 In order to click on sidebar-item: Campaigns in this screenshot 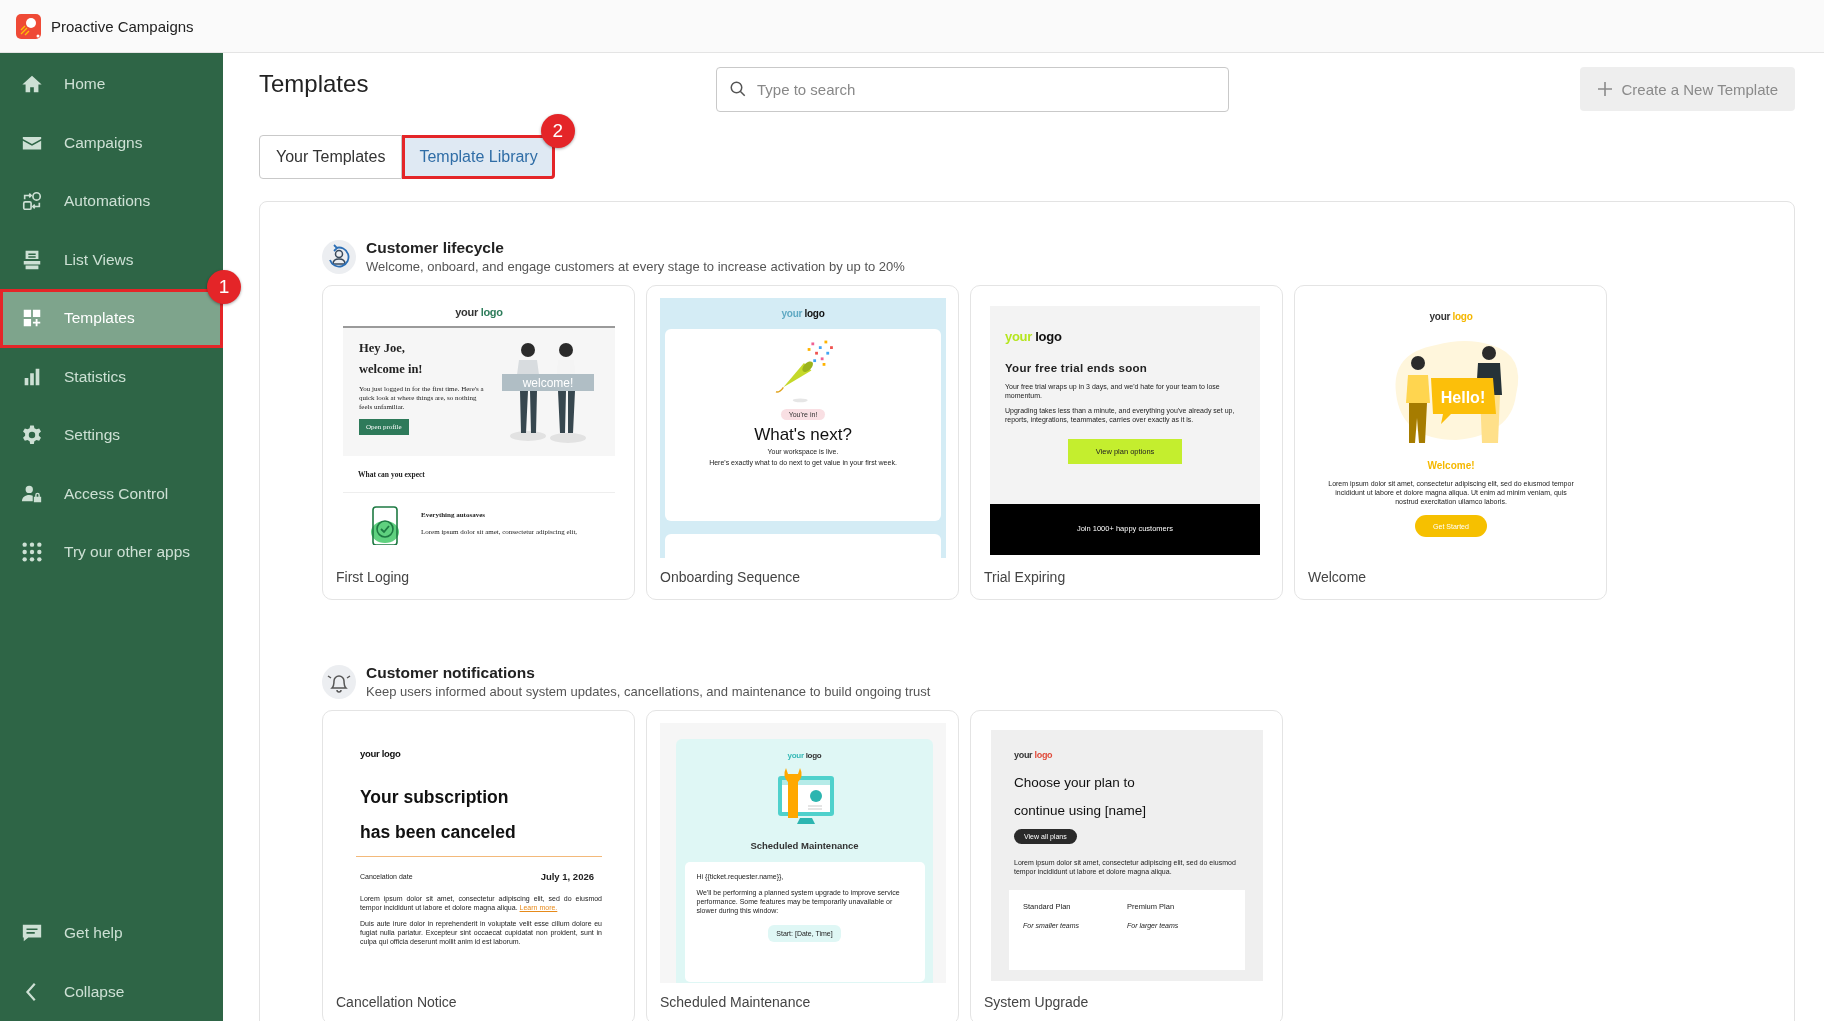, I will do `click(111, 142)`.